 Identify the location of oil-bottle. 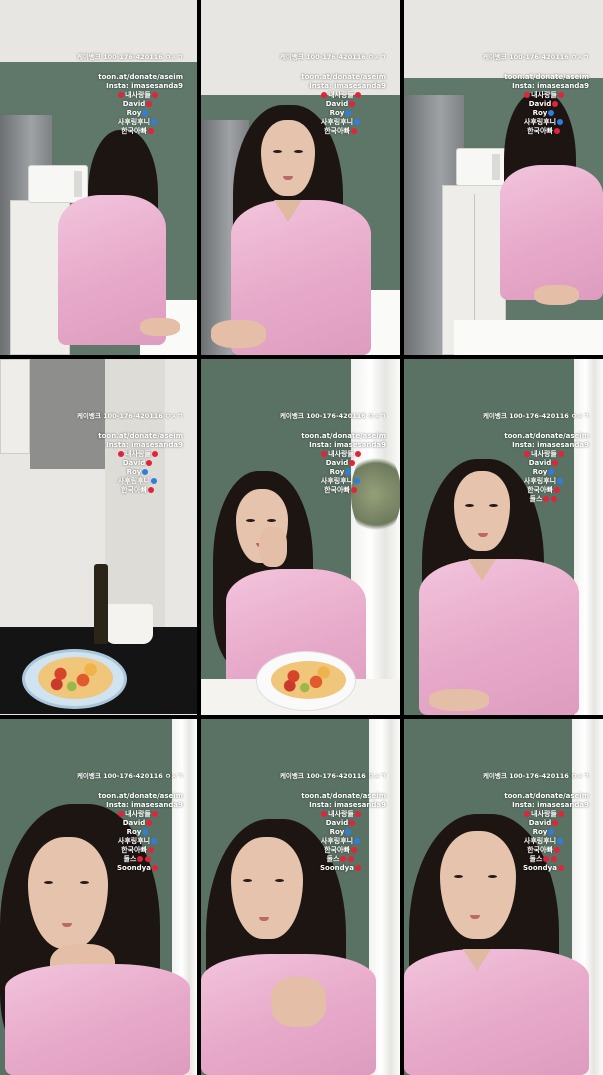
(101, 604).